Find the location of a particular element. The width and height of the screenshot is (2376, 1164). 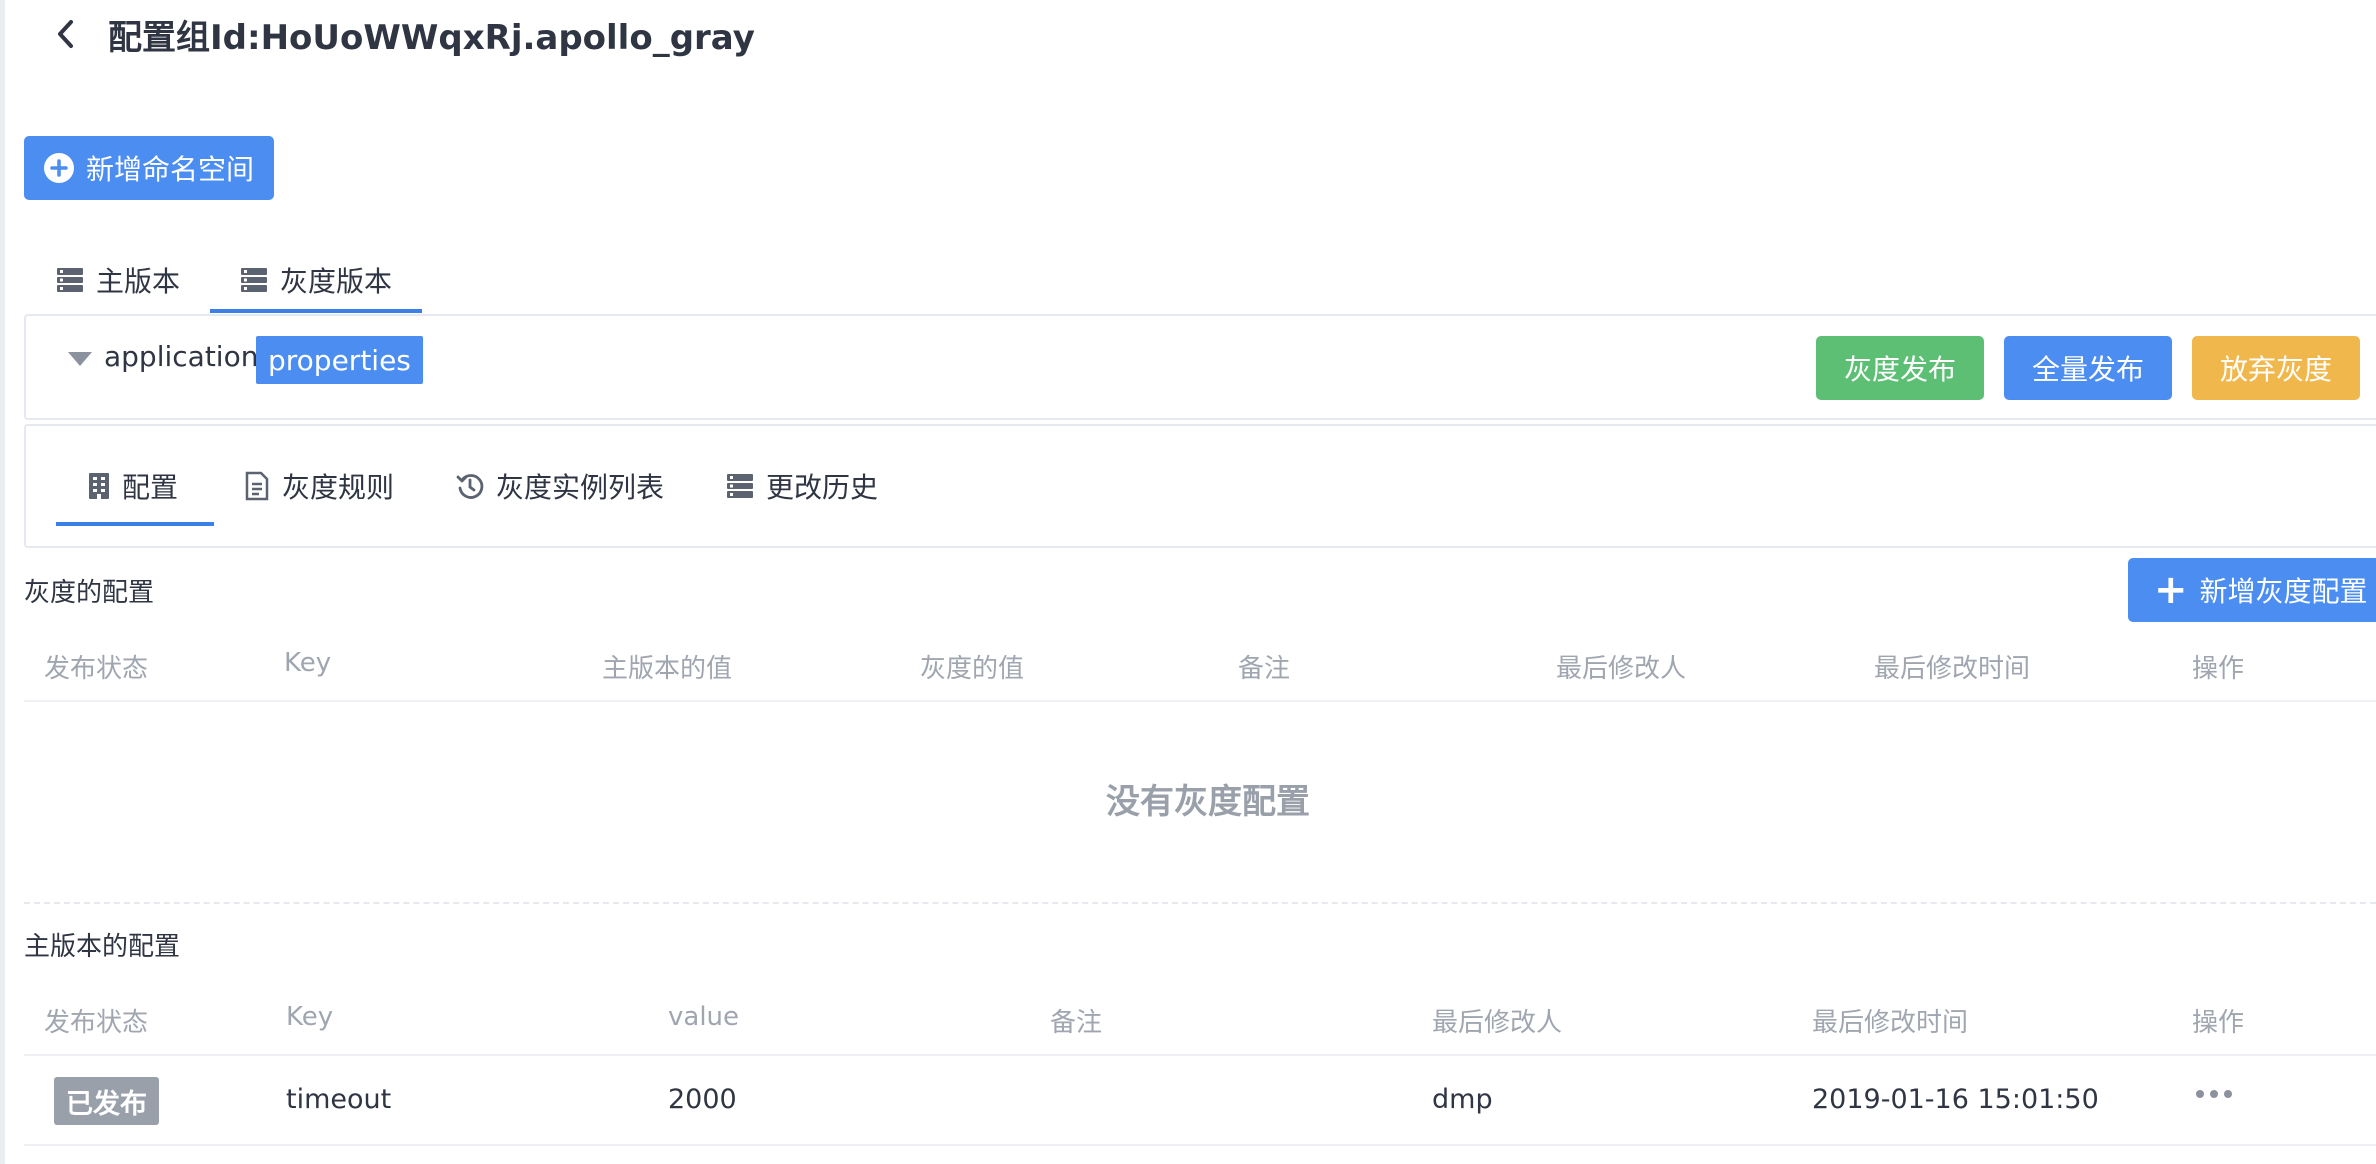

namespace-name: application is located at coordinates (181, 356).